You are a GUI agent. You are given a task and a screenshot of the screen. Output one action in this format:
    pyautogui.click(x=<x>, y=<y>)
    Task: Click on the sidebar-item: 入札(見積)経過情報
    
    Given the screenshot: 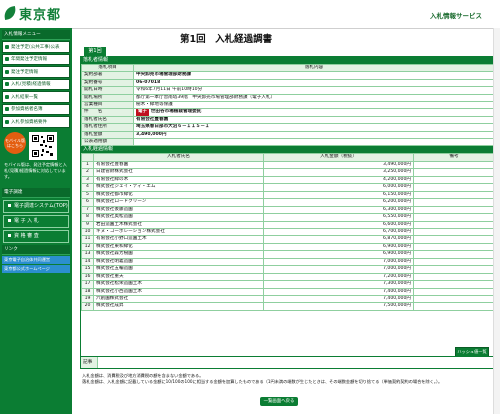 What is the action you would take?
    pyautogui.click(x=36, y=84)
    